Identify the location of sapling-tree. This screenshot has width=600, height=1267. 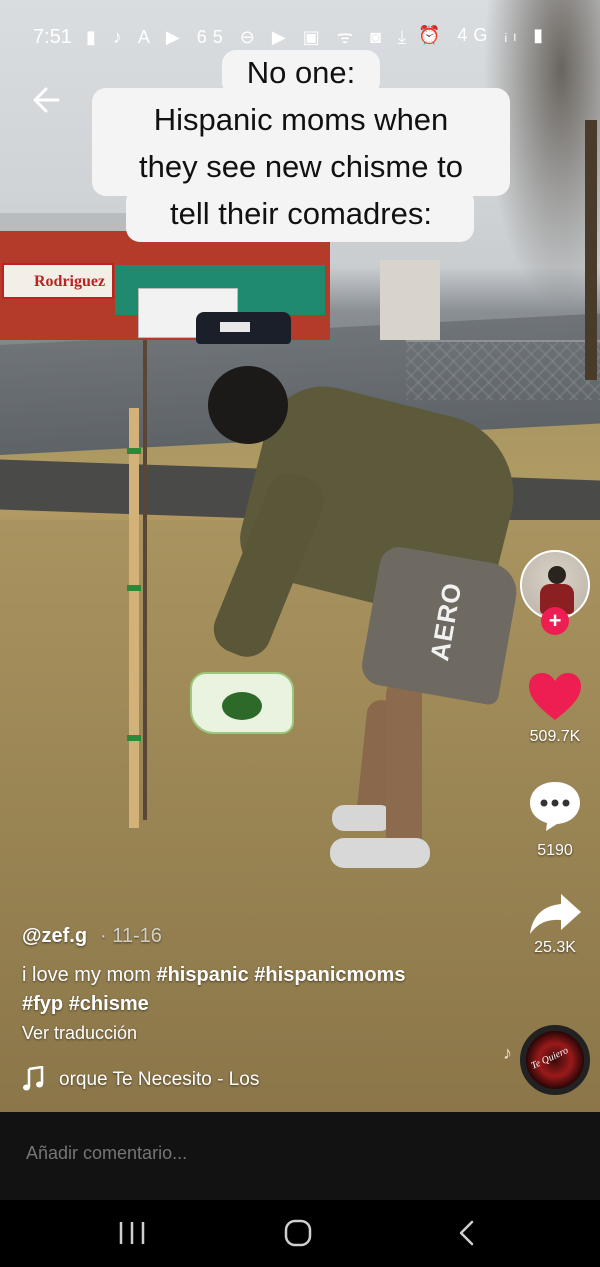
(145, 580).